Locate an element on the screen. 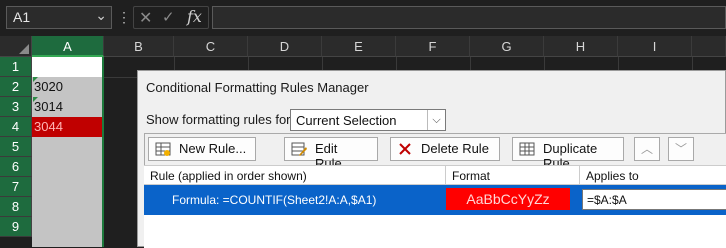 This screenshot has width=726, height=248. column-header-format: Format is located at coordinates (513, 176).